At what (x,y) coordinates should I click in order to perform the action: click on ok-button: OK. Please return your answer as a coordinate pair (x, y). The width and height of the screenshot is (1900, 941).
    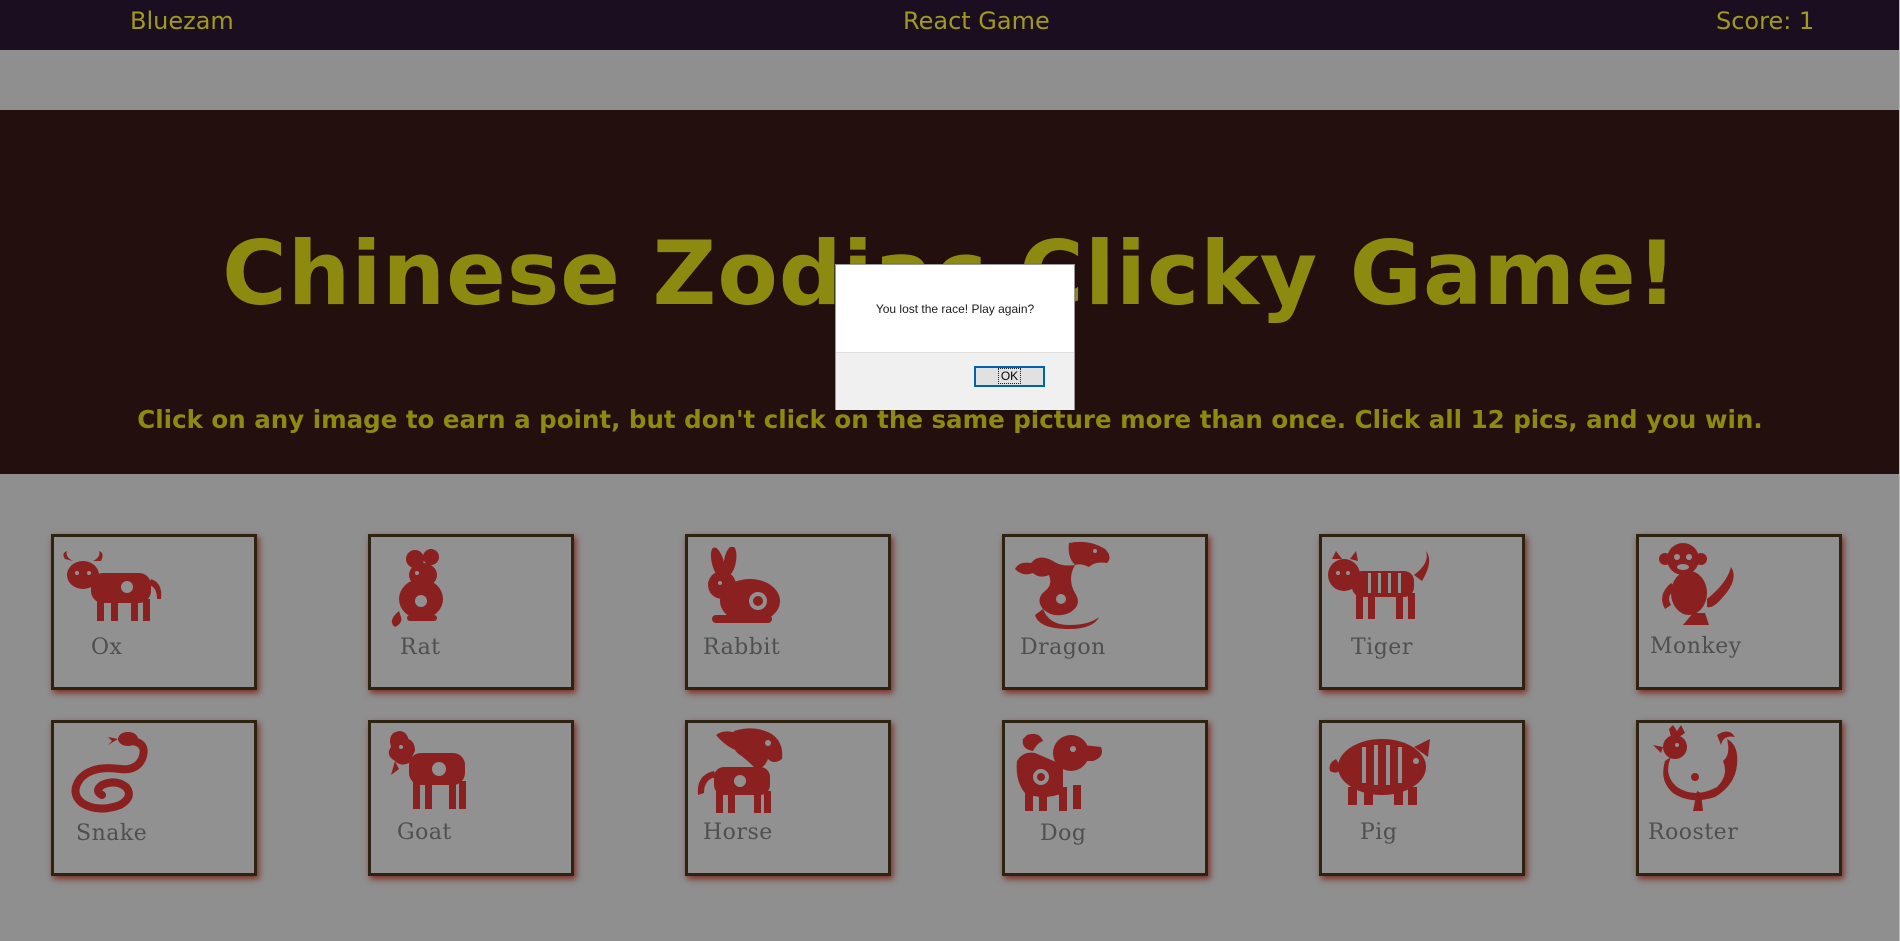
    Looking at the image, I should click on (1009, 376).